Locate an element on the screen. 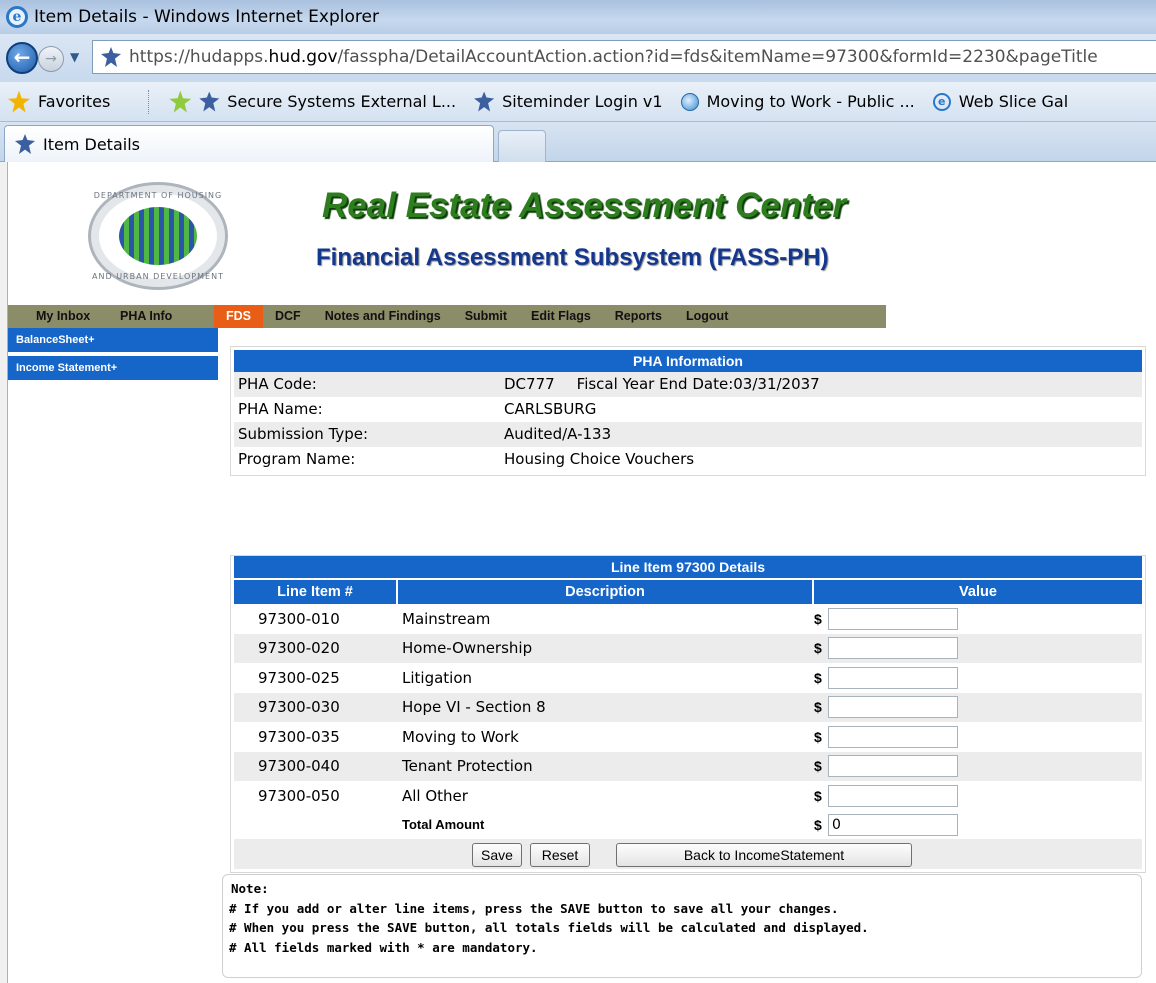  url-prefix: https://hudapps. is located at coordinates (199, 57).